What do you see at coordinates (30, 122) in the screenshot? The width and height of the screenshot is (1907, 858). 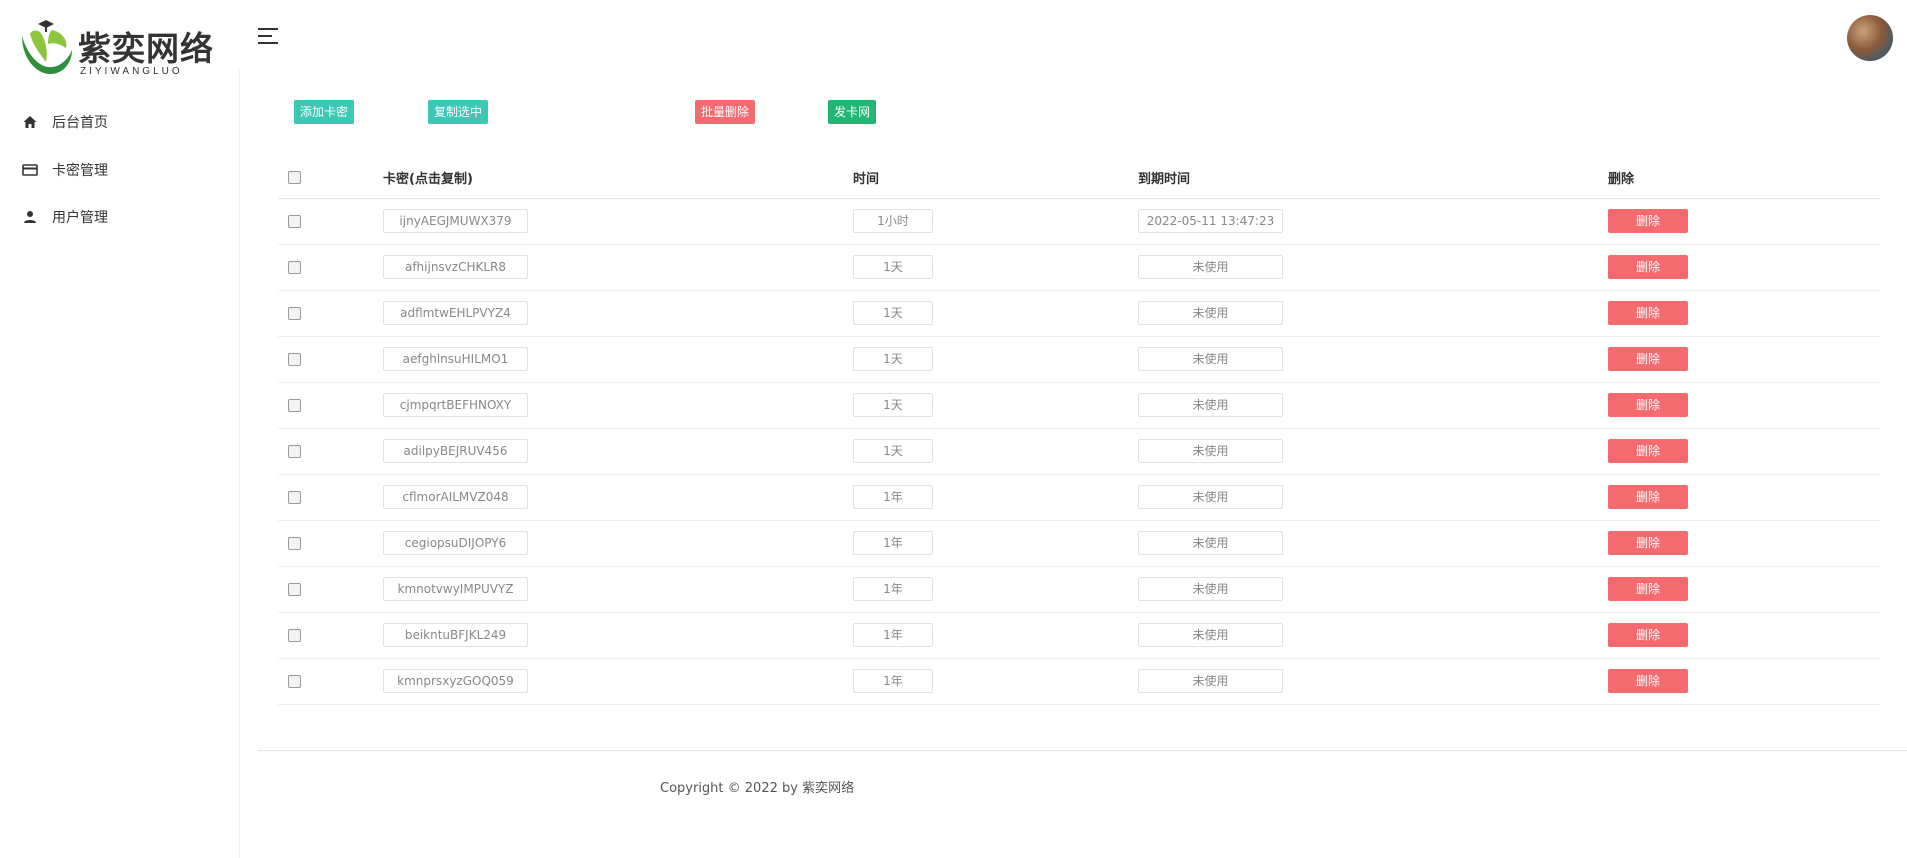 I see `home-icon` at bounding box center [30, 122].